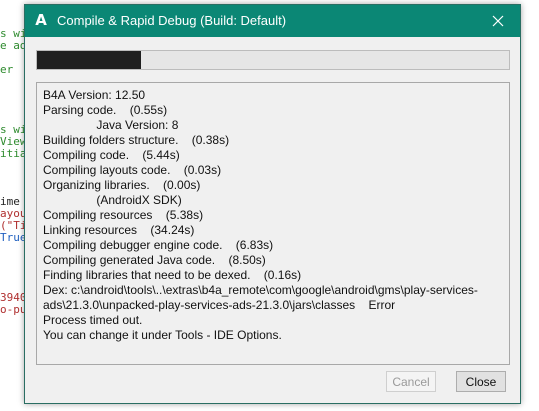 The height and width of the screenshot is (411, 539). Describe the element at coordinates (122, 185) in the screenshot. I see `log-line: Organizing libraries. (0.00s)` at that location.